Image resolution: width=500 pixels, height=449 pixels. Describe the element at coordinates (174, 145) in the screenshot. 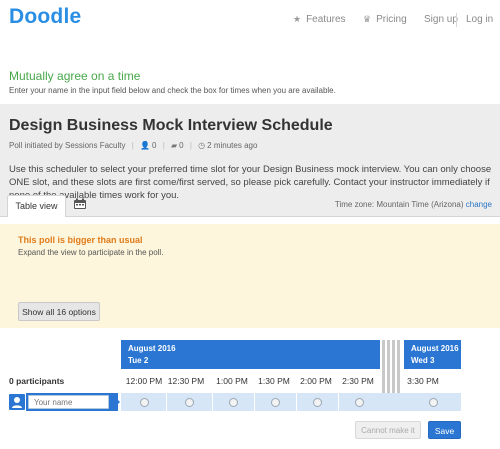

I see `comment-icon: ▰` at that location.